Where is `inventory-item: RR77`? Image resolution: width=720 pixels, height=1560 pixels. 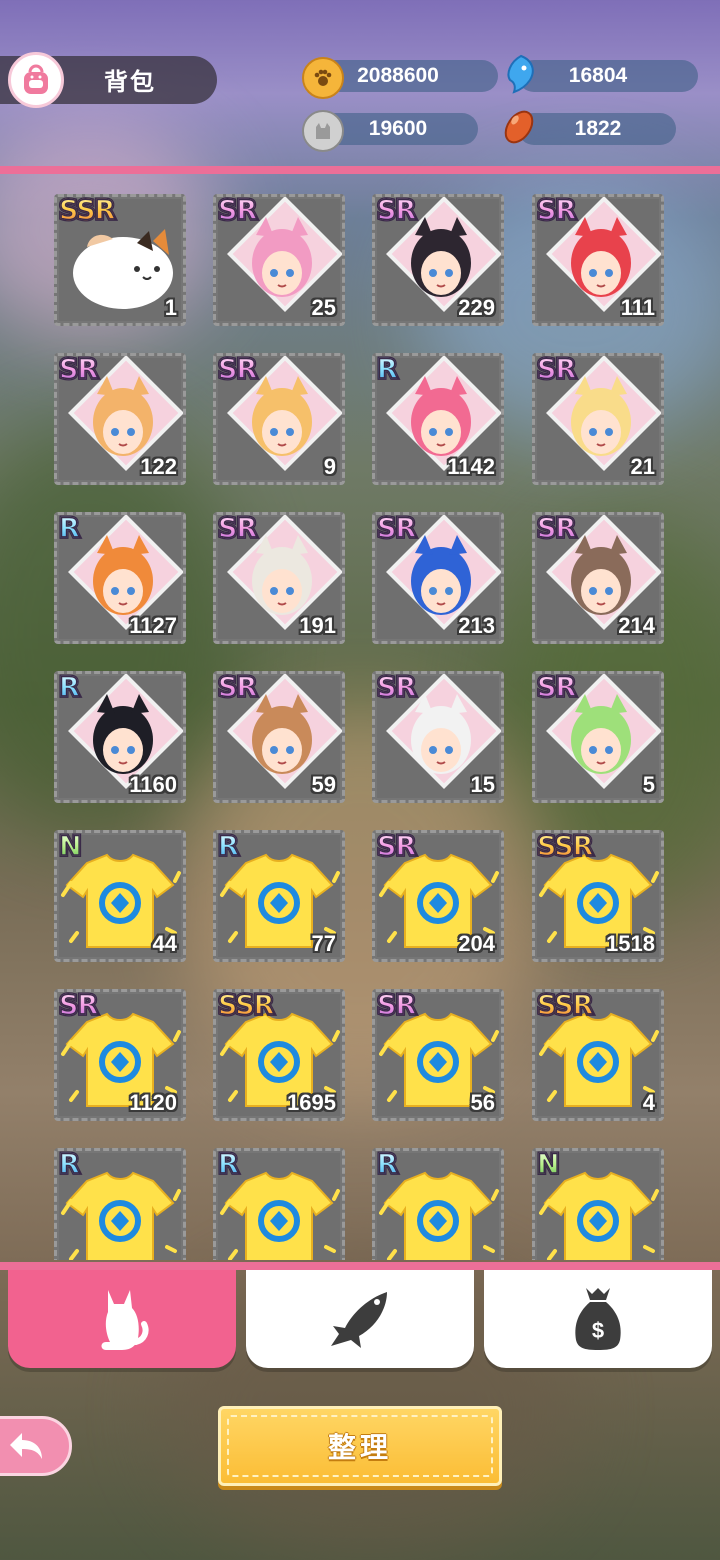
inventory-item: RR77 is located at coordinates (279, 896).